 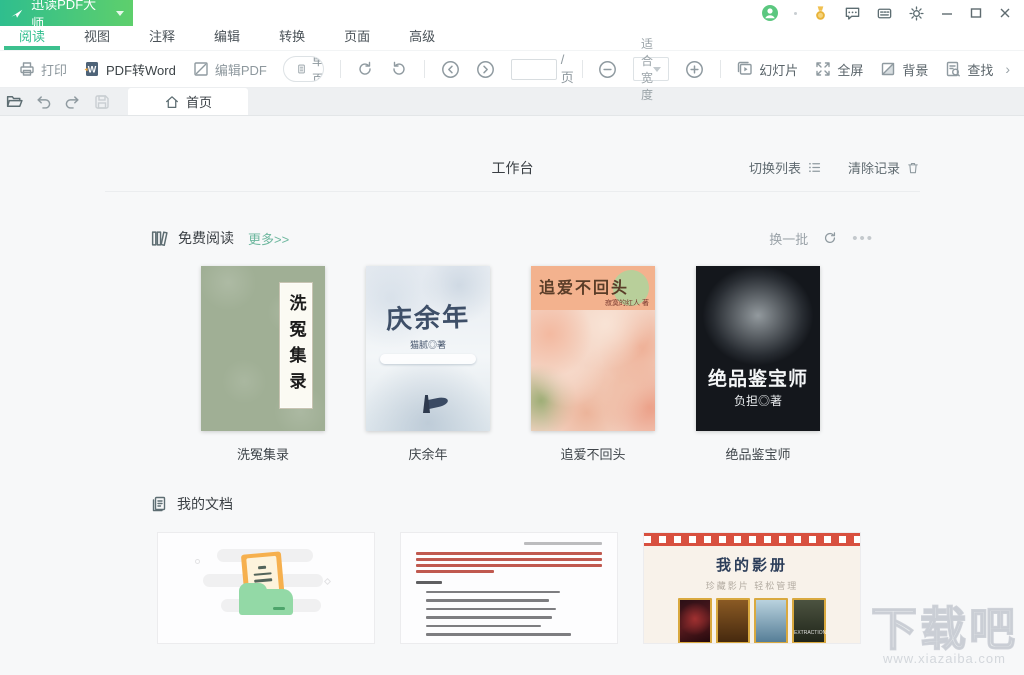 I want to click on list-icon, so click(x=815, y=167).